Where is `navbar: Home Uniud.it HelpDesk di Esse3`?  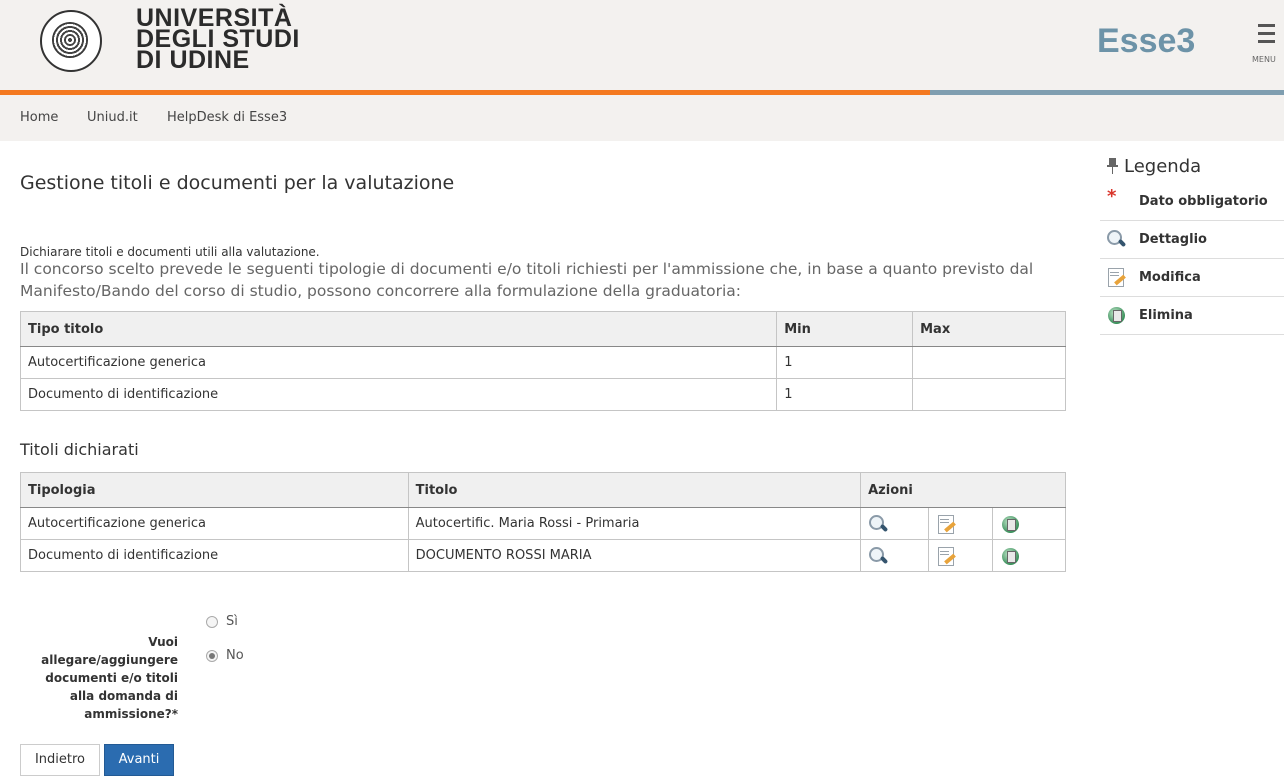 navbar: Home Uniud.it HelpDesk di Esse3 is located at coordinates (642, 118).